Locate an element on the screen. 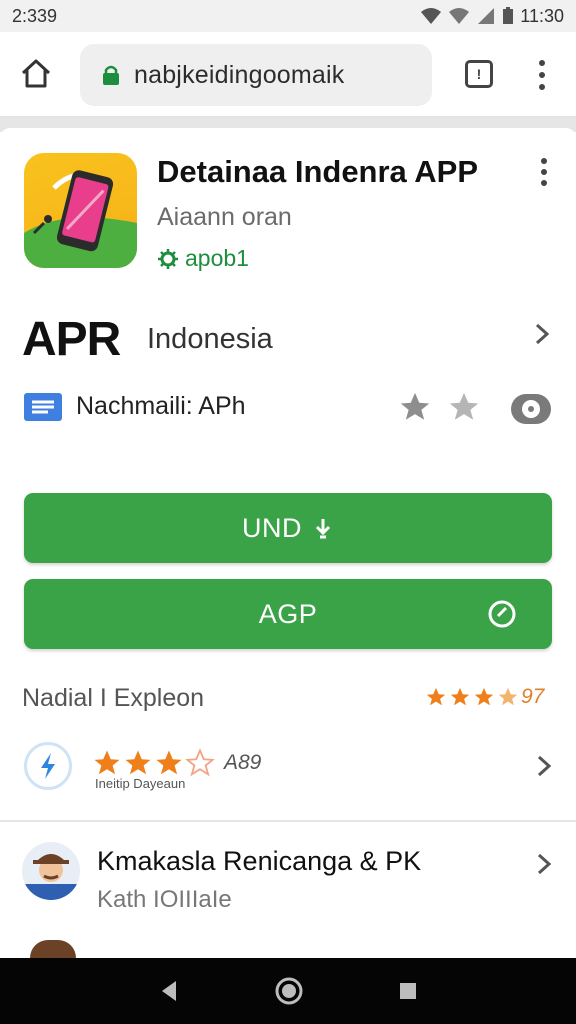  app-developer: Aiaann oran is located at coordinates (224, 217).